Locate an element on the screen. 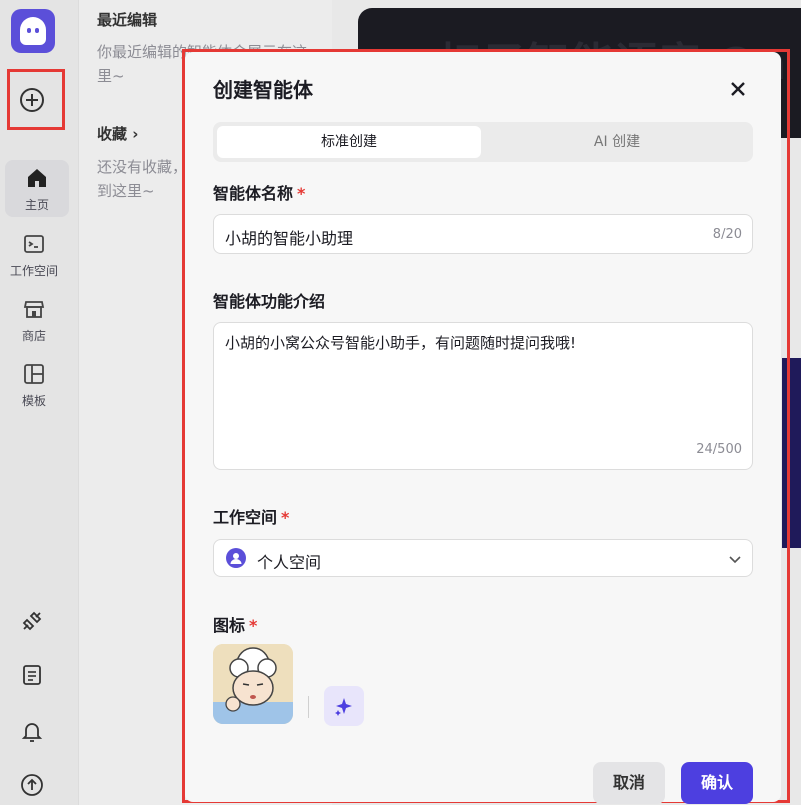 This screenshot has width=801, height=805. rail-item-label: 工作空间 is located at coordinates (33, 271).